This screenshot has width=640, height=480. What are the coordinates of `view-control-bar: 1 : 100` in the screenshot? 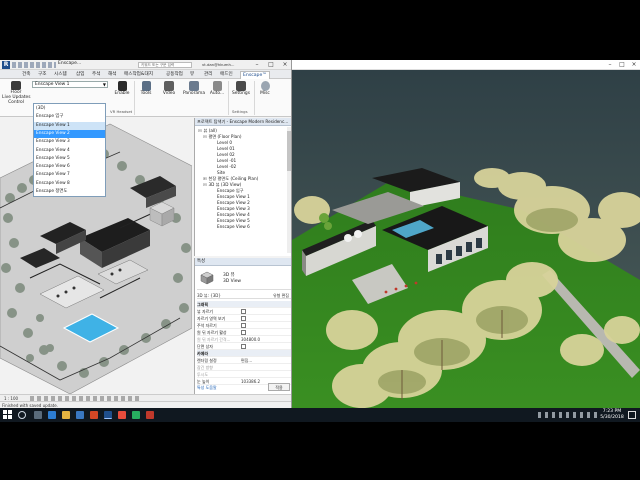 It's located at (145, 397).